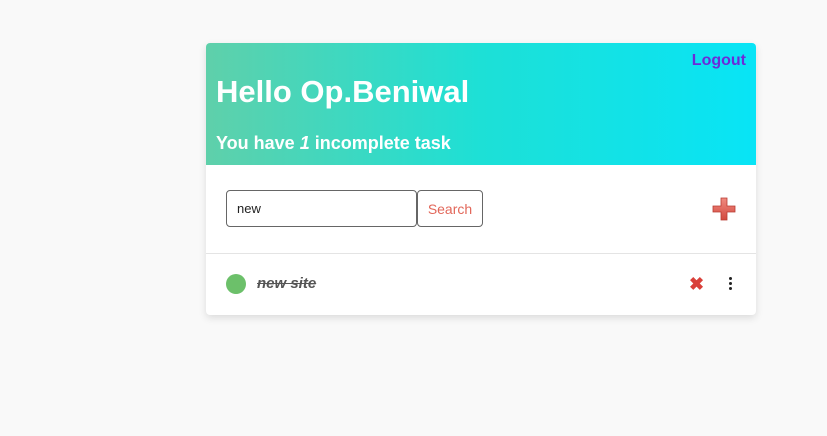 Image resolution: width=827 pixels, height=436 pixels. Describe the element at coordinates (343, 91) in the screenshot. I see `greeting-title: Hello Op.Beniwal` at that location.